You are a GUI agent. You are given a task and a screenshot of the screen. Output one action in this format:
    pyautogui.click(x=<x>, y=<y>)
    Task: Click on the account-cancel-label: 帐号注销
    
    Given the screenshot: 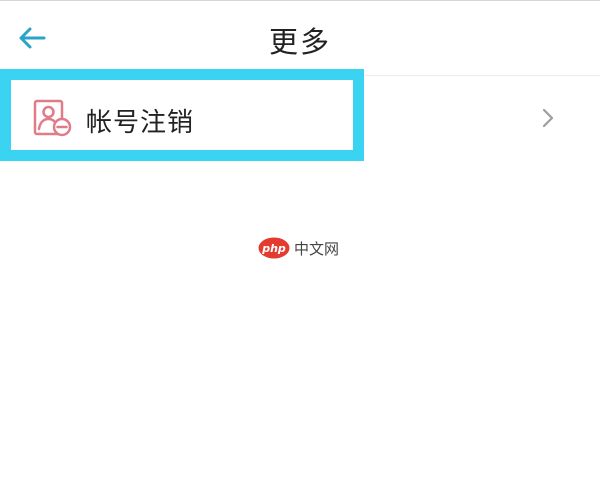 What is the action you would take?
    pyautogui.click(x=140, y=123)
    